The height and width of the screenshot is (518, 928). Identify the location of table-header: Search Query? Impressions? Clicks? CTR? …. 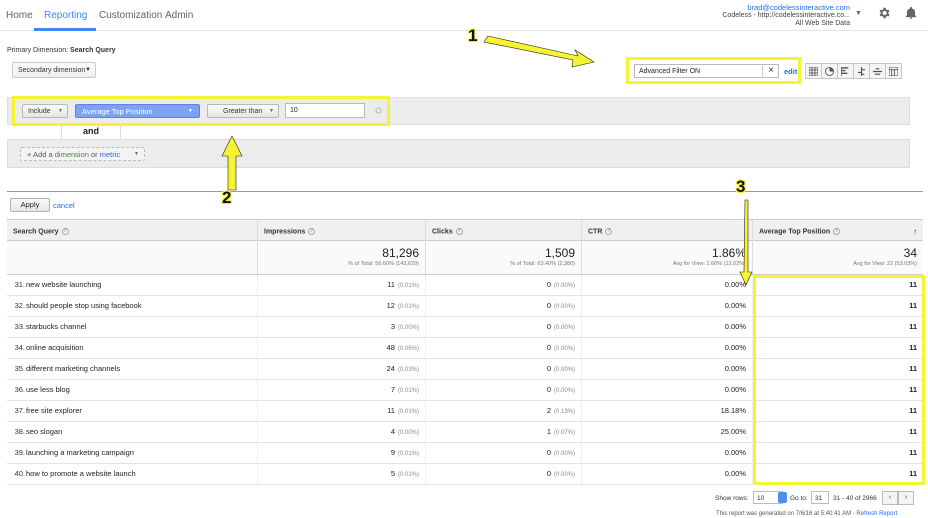
(465, 230).